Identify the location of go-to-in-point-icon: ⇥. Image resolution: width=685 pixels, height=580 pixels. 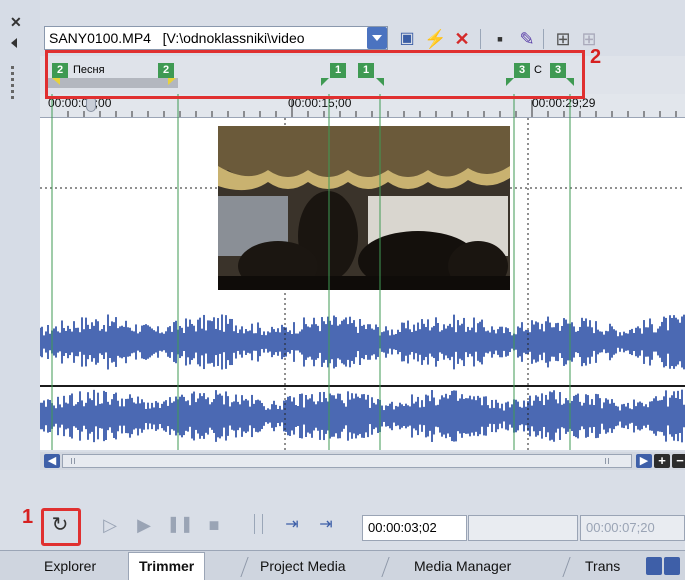
(292, 525).